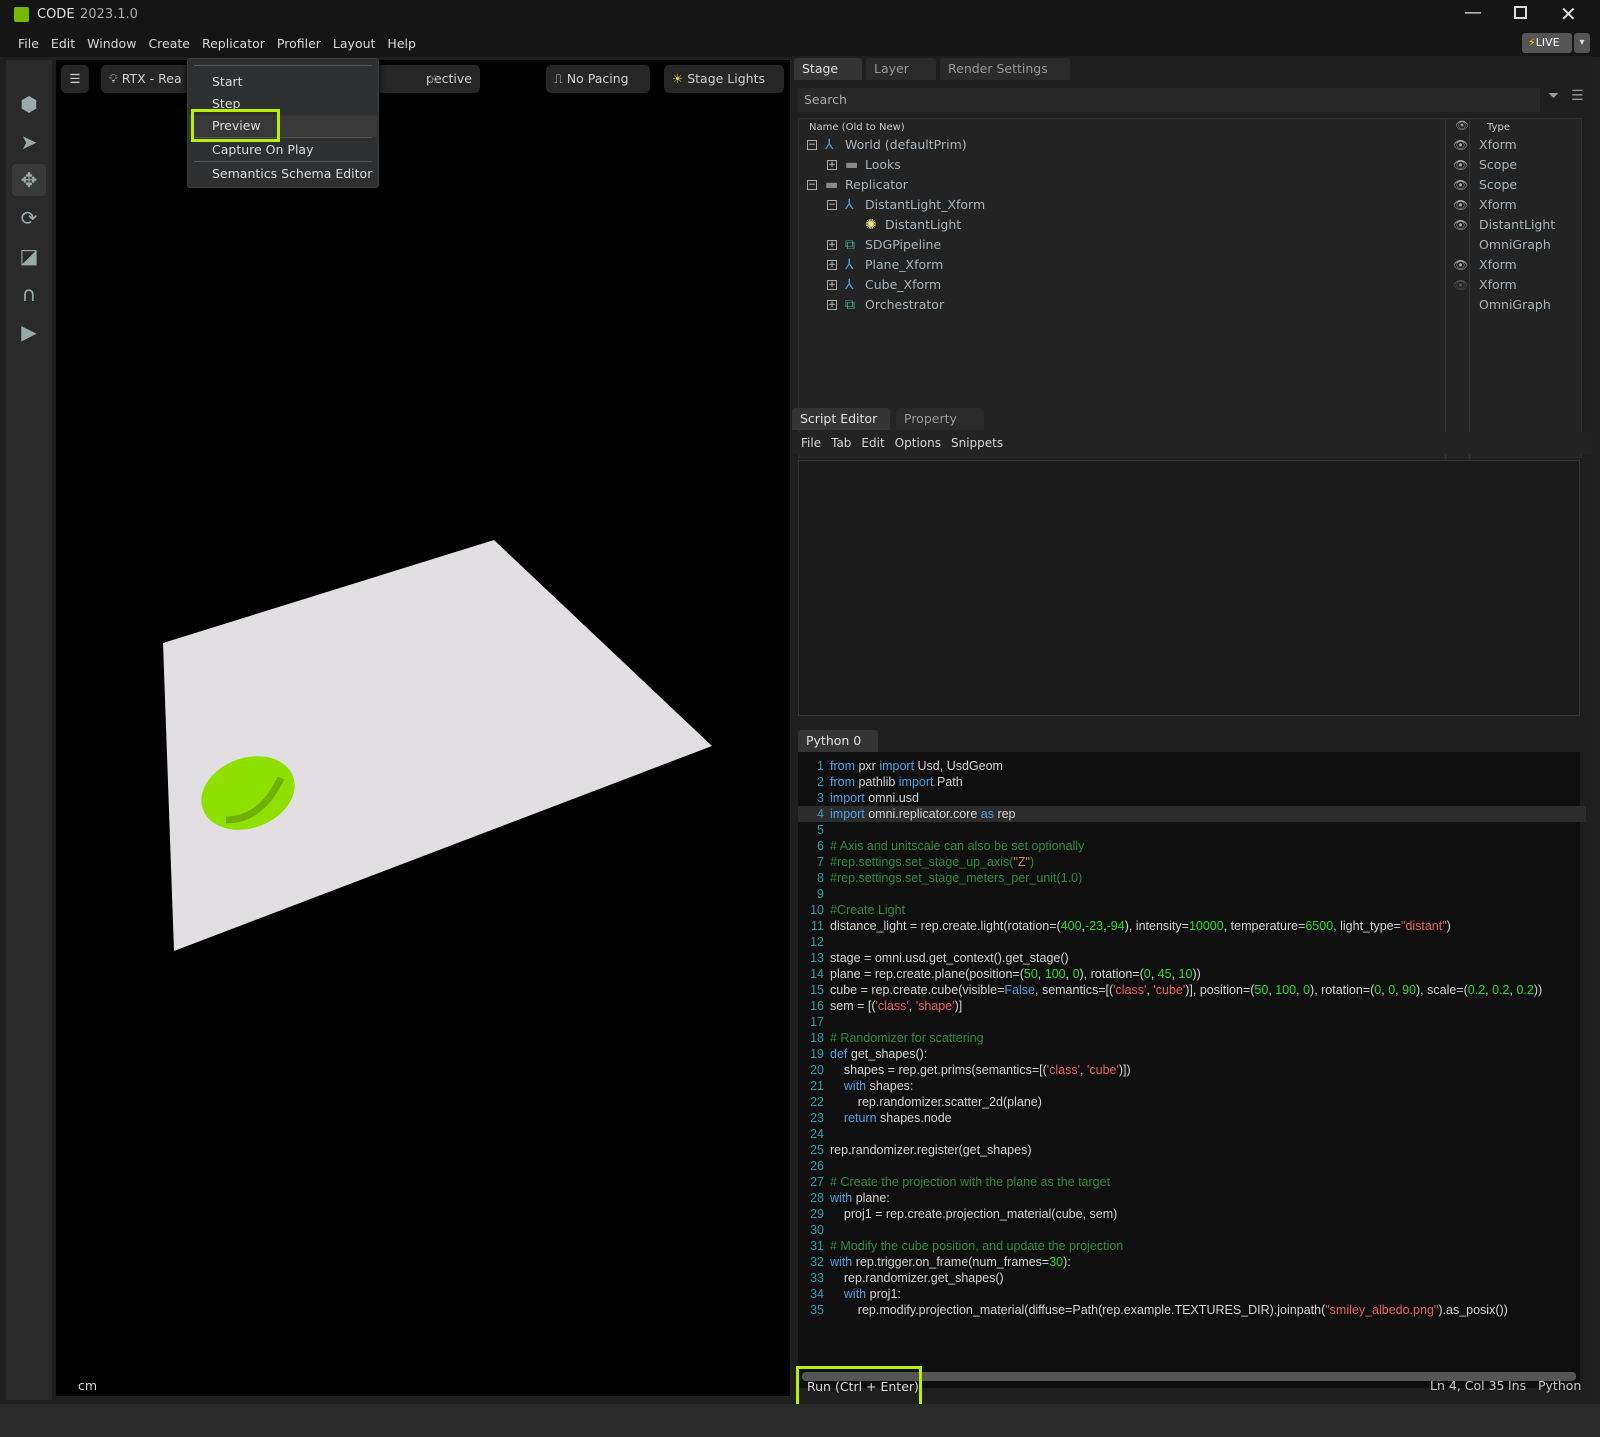 The image size is (1600, 1437). What do you see at coordinates (1188, 265) in the screenshot?
I see `tree-row: + ⅄ Plane_Xform 👁︎ Xform` at bounding box center [1188, 265].